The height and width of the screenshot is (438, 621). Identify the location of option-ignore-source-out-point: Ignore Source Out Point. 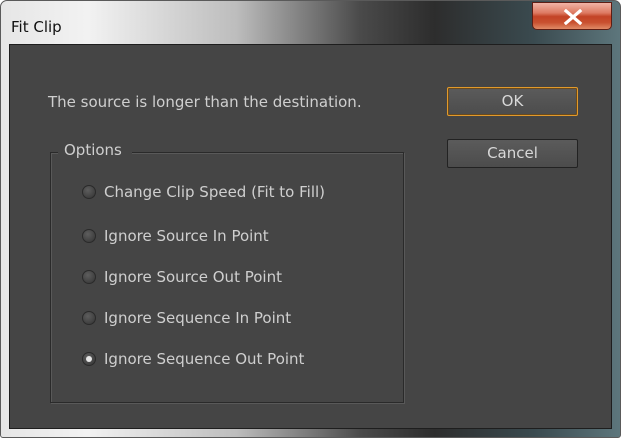
(182, 277).